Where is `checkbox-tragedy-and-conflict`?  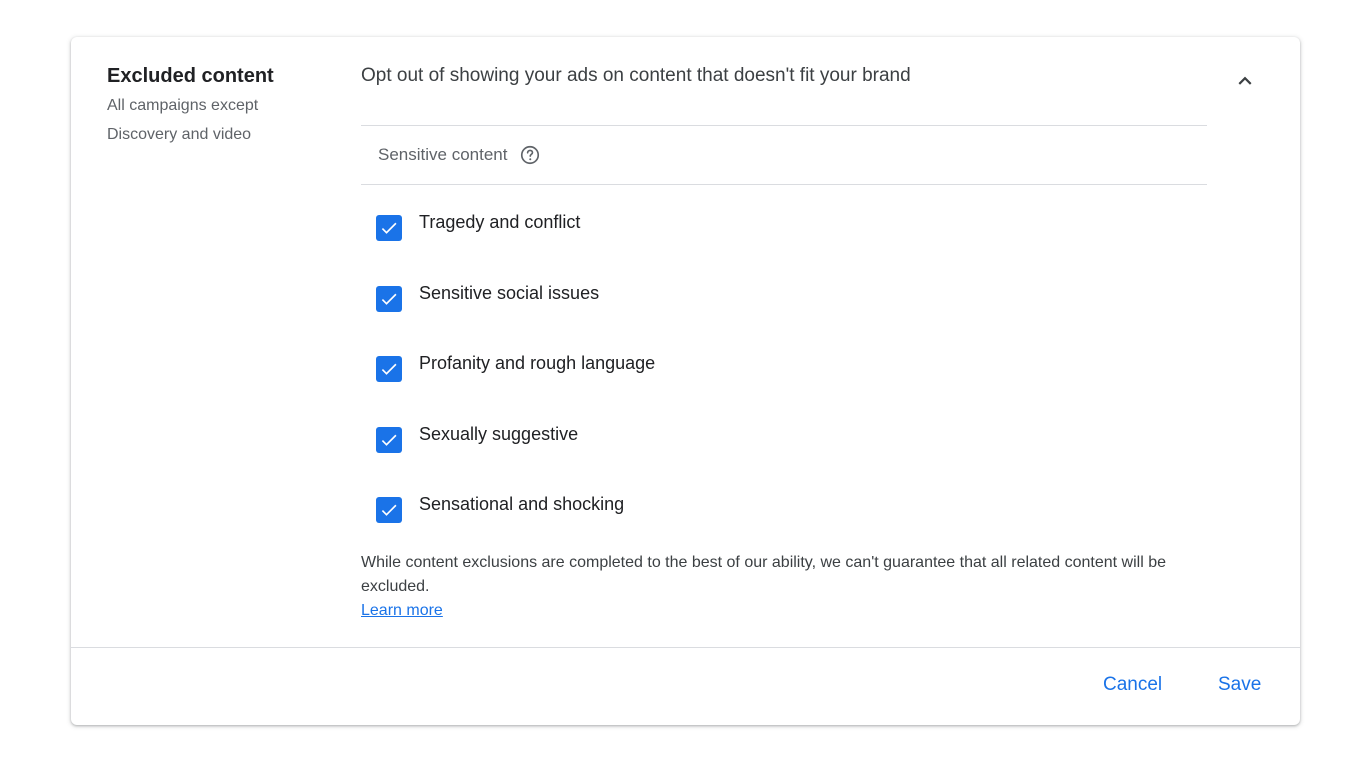
checkbox-tragedy-and-conflict is located at coordinates (389, 228).